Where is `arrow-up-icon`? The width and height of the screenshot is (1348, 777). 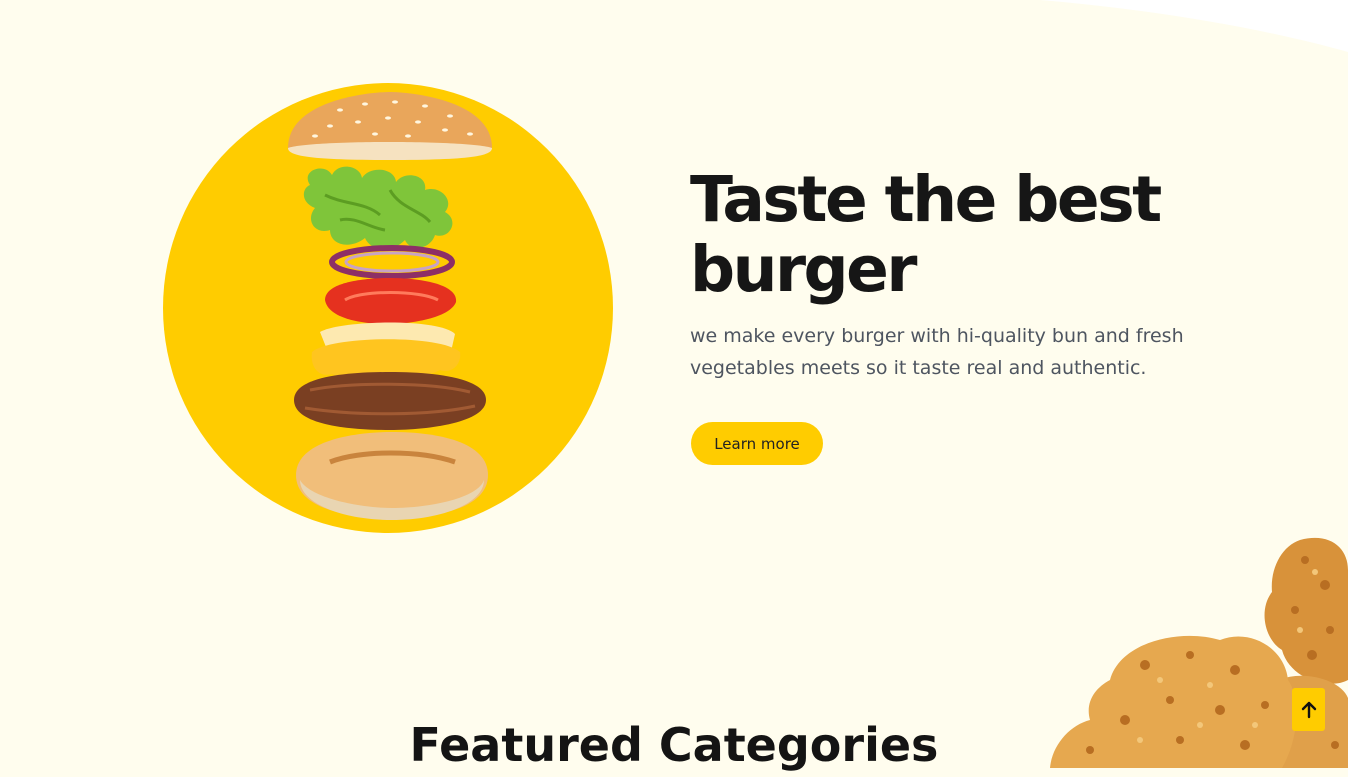
arrow-up-icon is located at coordinates (1308, 709).